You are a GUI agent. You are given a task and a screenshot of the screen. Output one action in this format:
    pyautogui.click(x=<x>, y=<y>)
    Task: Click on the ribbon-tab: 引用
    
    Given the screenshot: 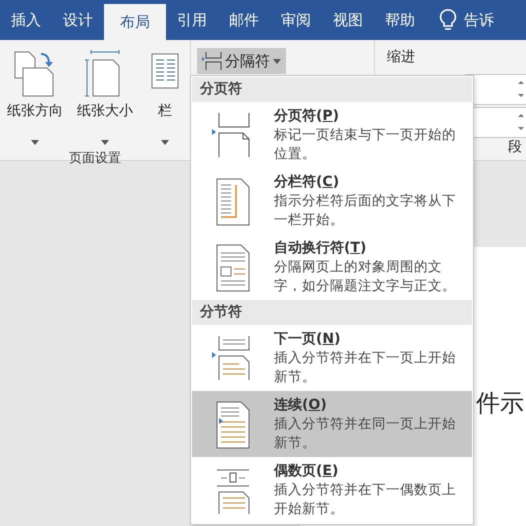 What is the action you would take?
    pyautogui.click(x=192, y=20)
    